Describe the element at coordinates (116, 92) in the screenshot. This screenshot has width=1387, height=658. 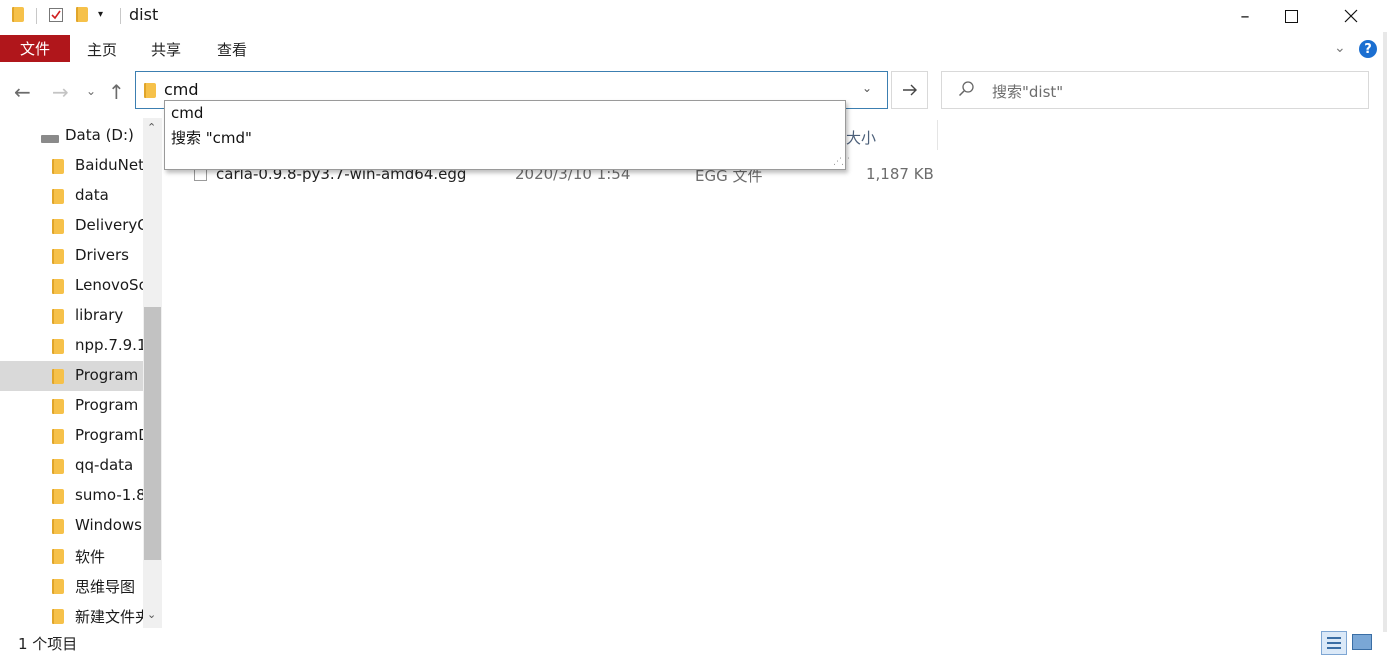
I see `up-button: ↑` at that location.